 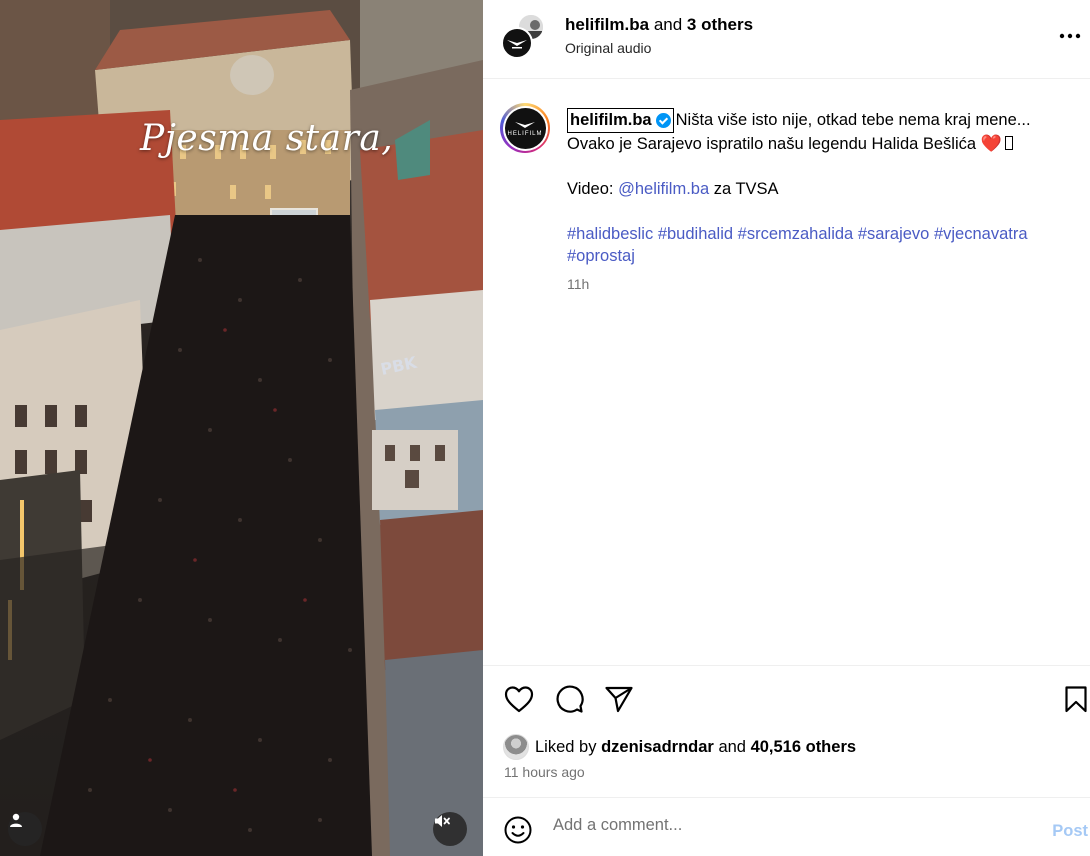 I want to click on video-label: Video:, so click(x=590, y=188).